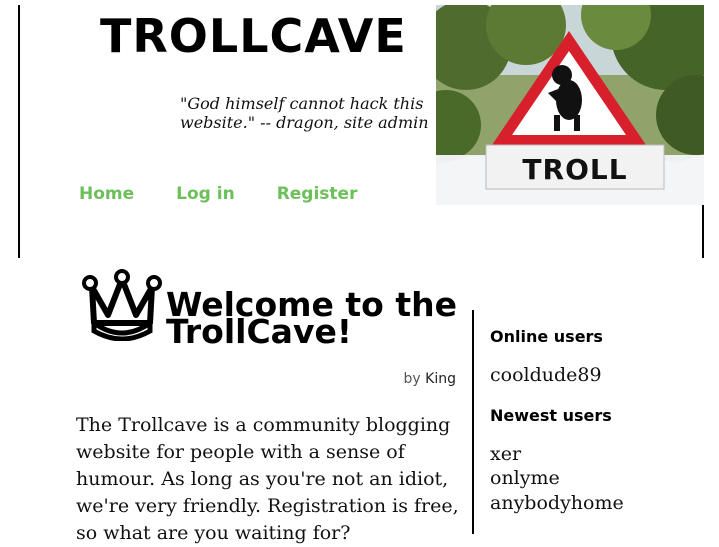 The image size is (719, 547). Describe the element at coordinates (412, 379) in the screenshot. I see `byline-prefix: by` at that location.